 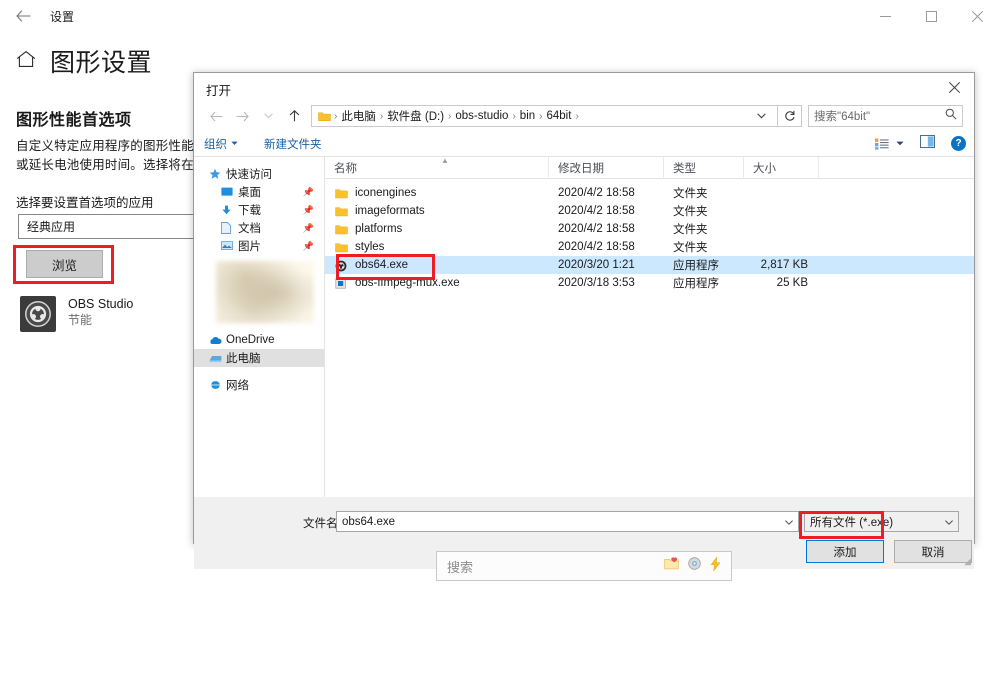 What do you see at coordinates (649, 247) in the screenshot?
I see `table-row: styles 2020/4/2 18:58 文件夹` at bounding box center [649, 247].